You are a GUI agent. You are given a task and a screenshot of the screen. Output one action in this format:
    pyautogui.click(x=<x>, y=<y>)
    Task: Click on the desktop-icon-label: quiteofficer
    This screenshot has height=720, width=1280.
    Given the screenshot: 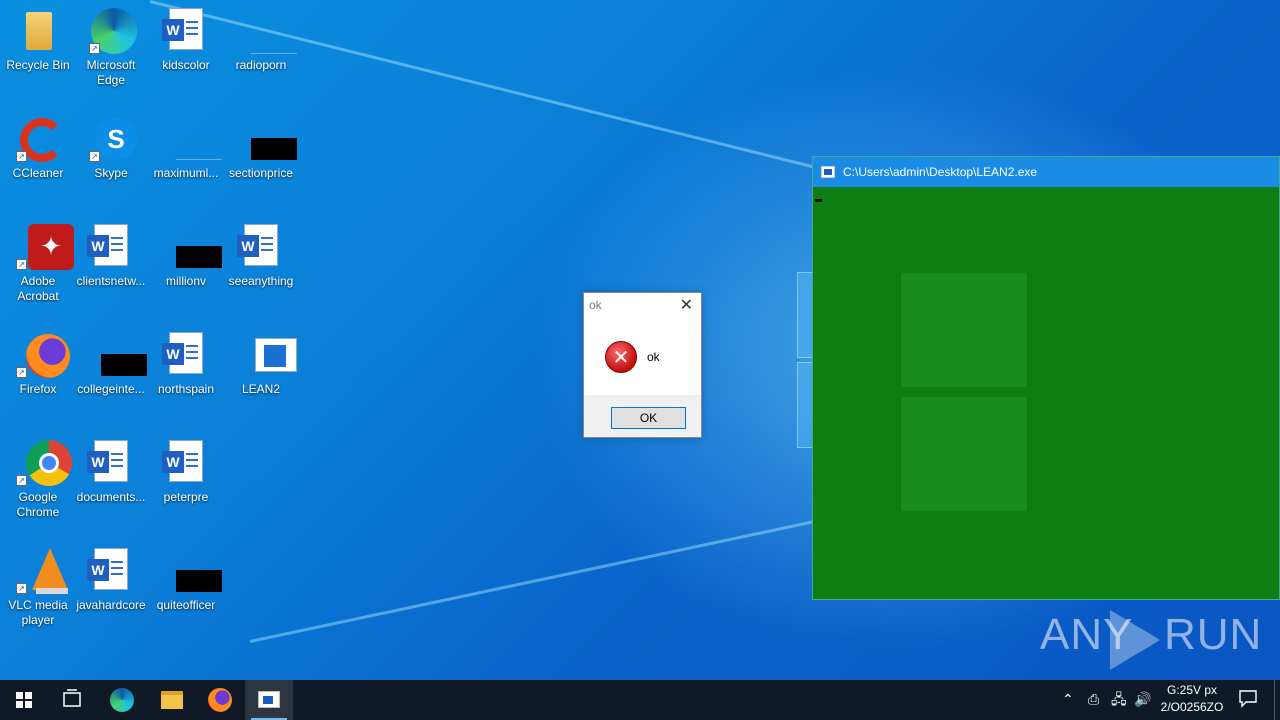 What is the action you would take?
    pyautogui.click(x=186, y=605)
    